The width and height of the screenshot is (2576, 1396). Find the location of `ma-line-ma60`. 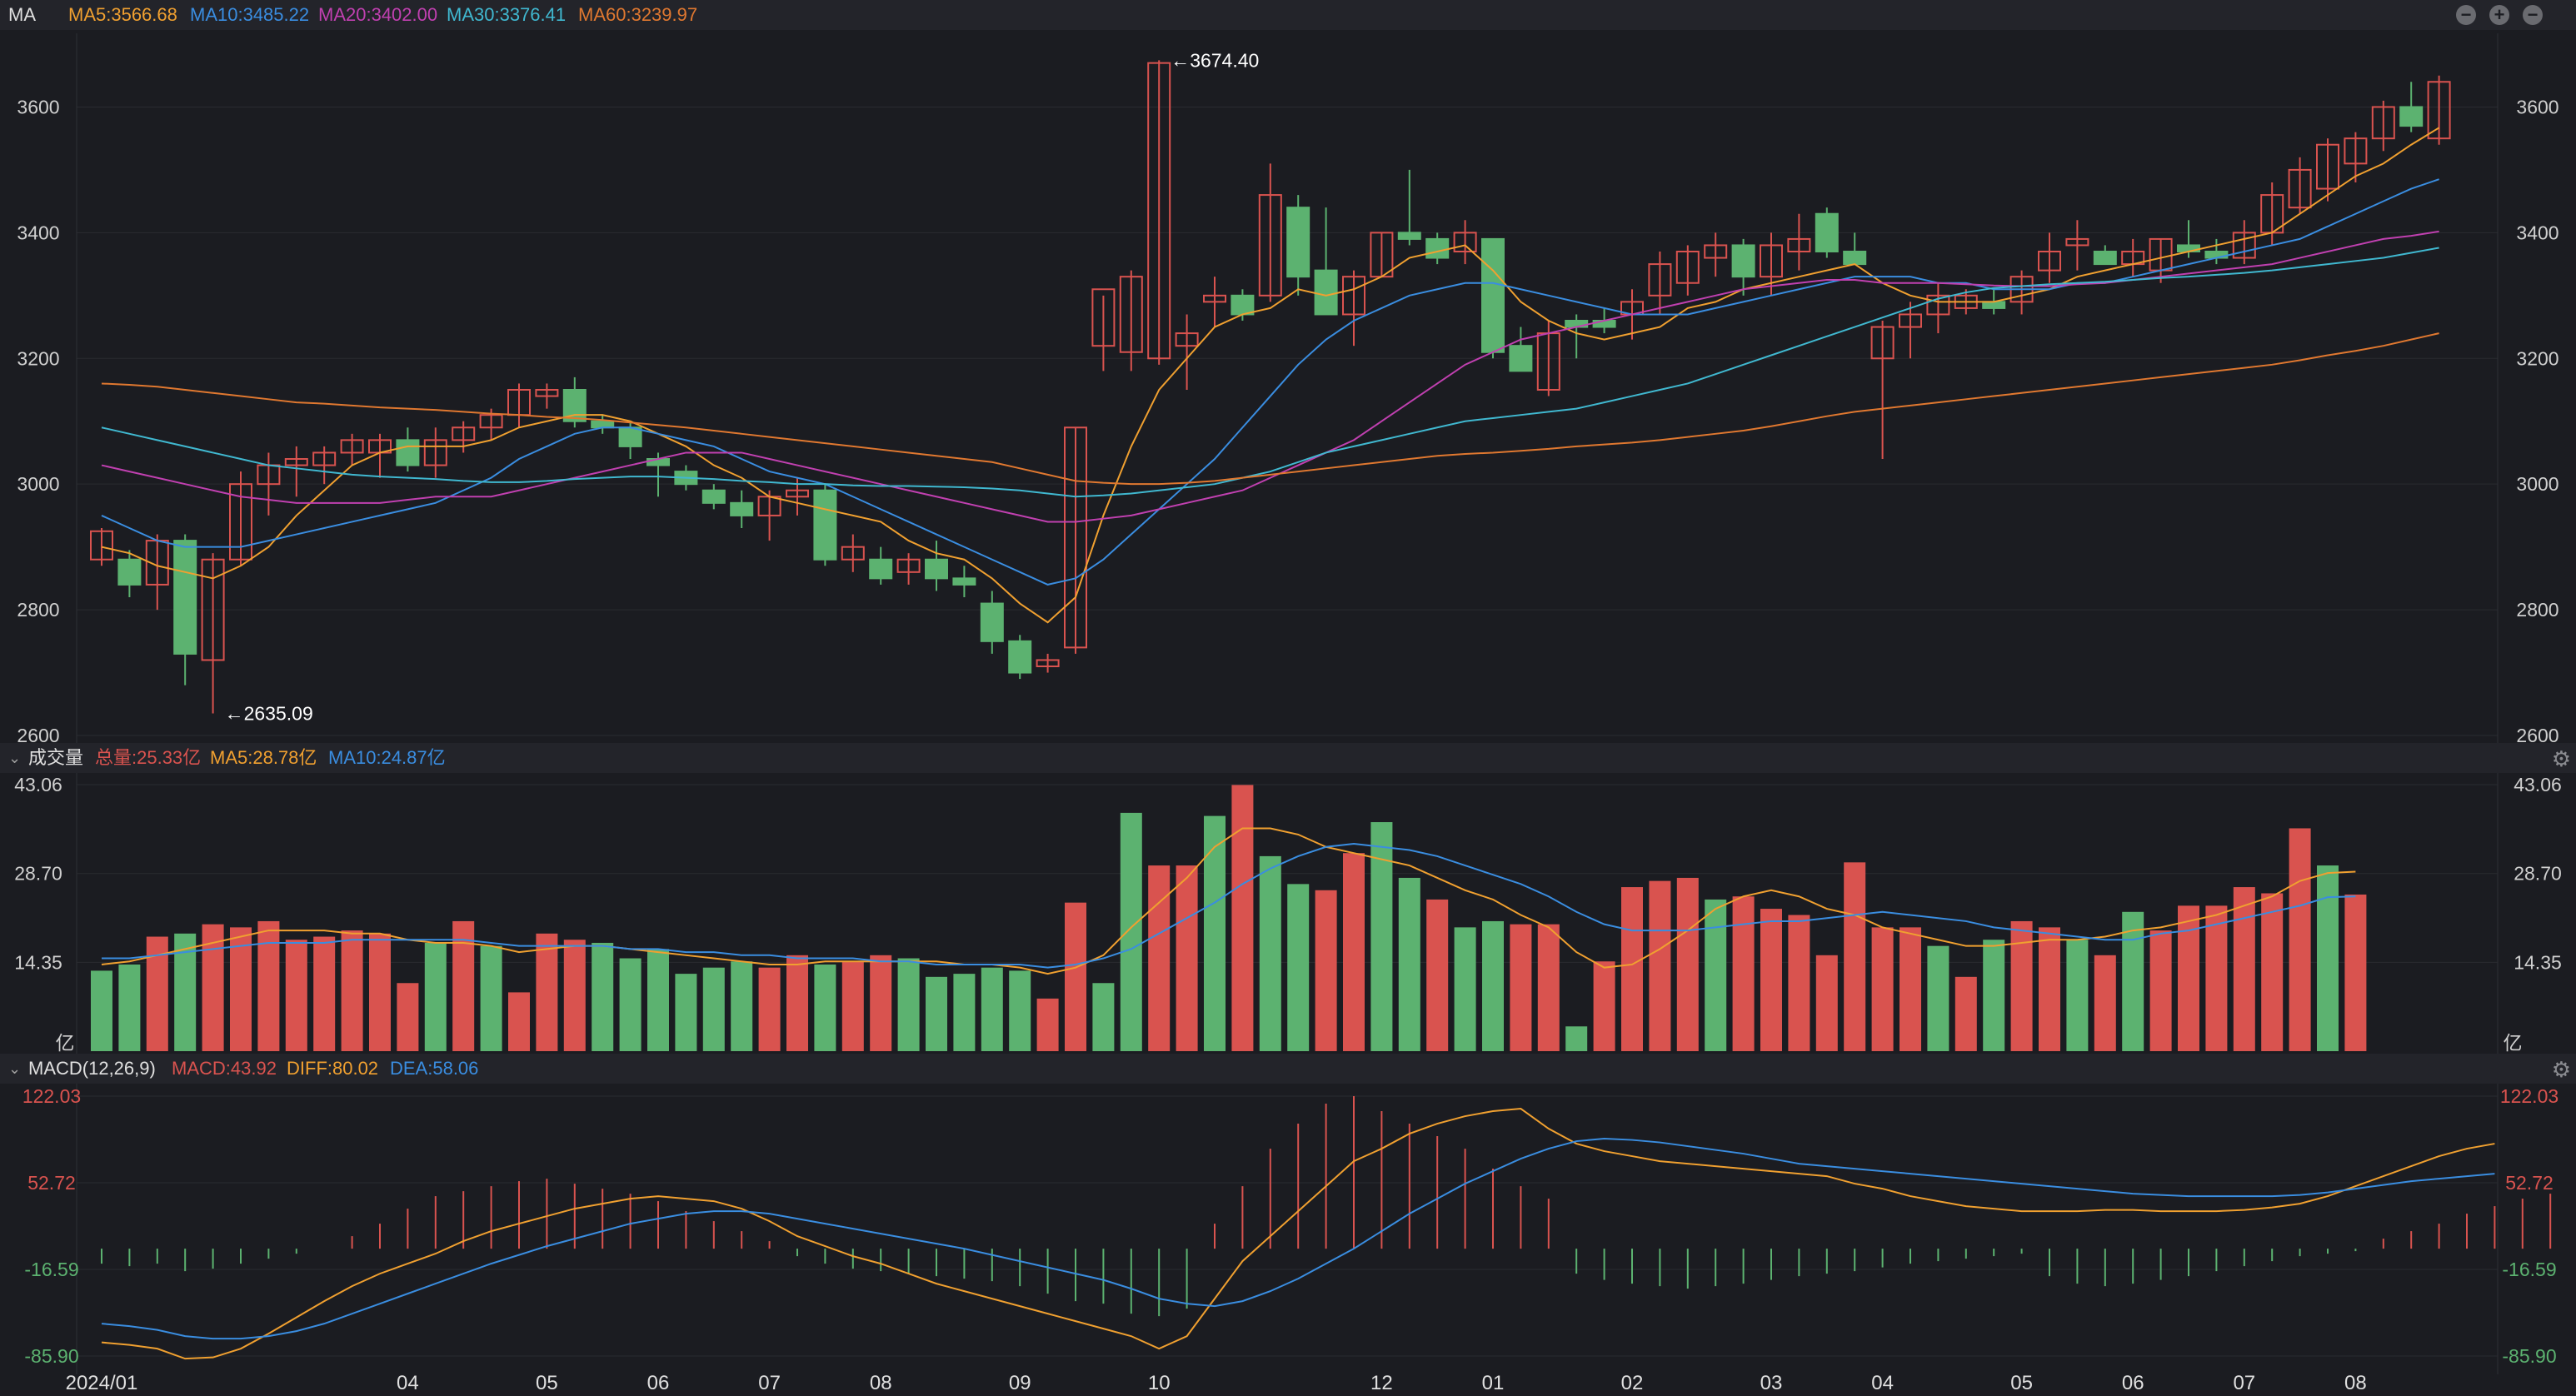

ma-line-ma60 is located at coordinates (1270, 409).